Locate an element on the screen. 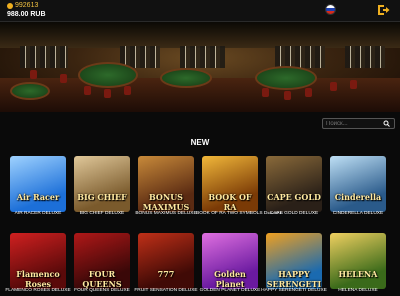  game-title: CINDERELLA DELUXE is located at coordinates (358, 213).